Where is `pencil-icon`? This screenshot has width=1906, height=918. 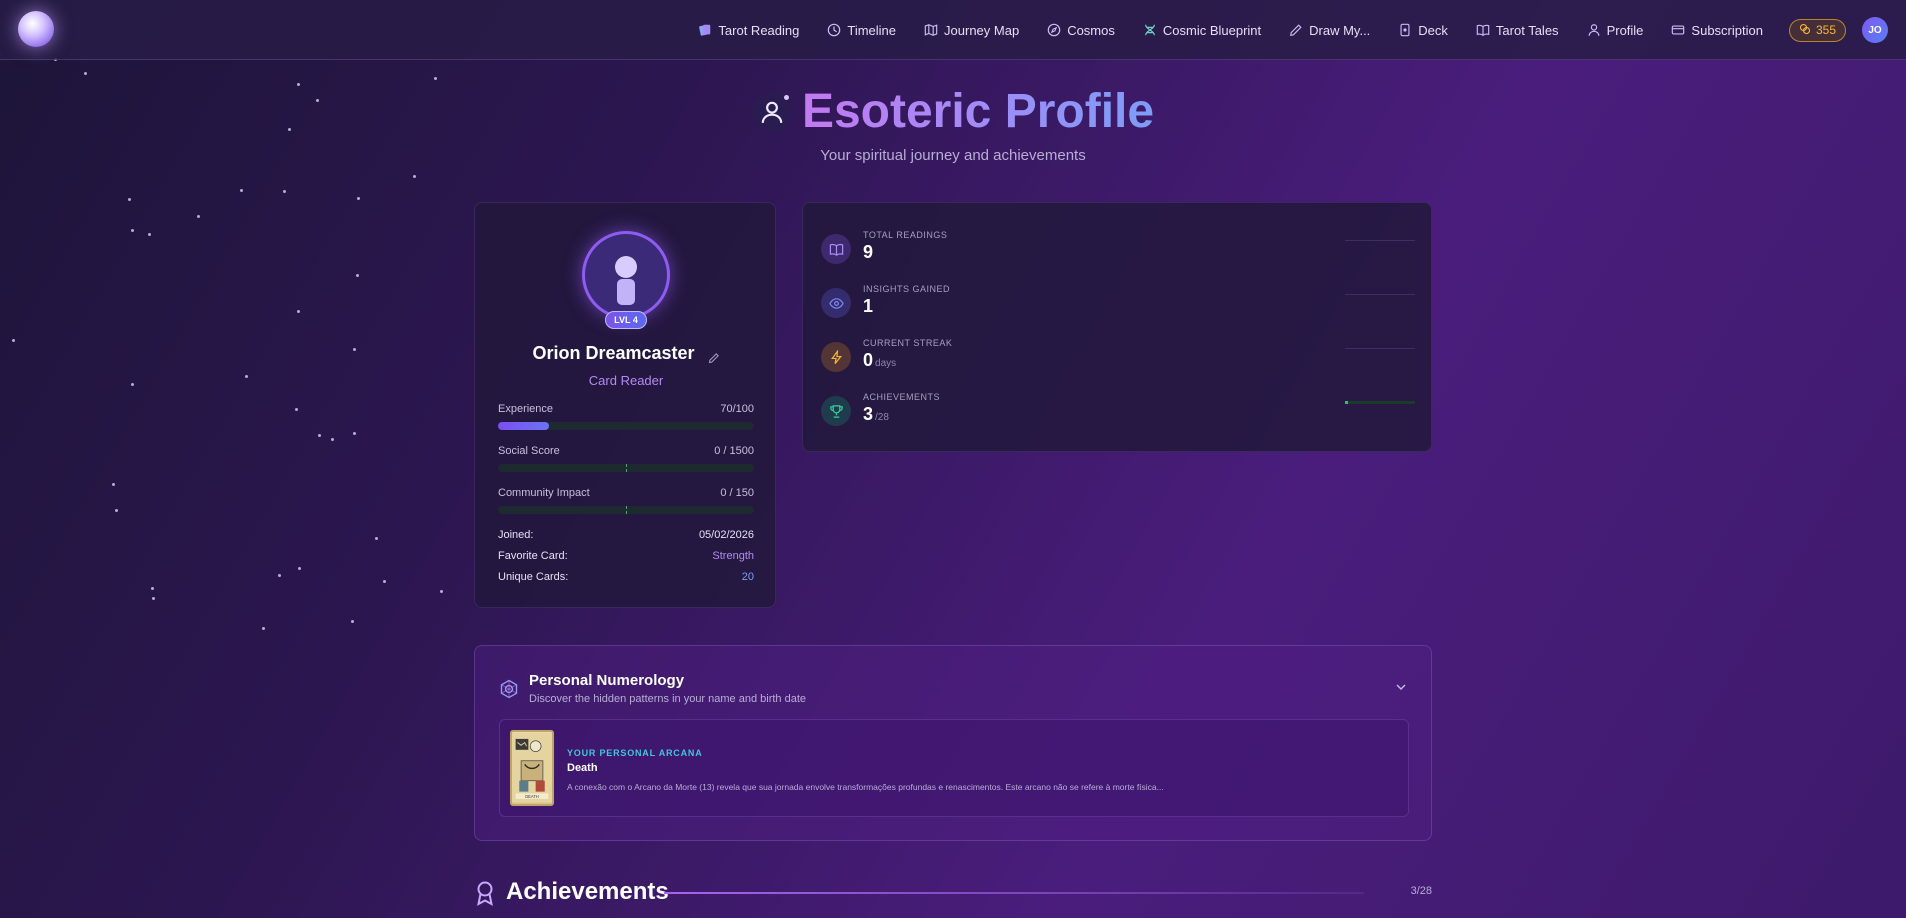 pencil-icon is located at coordinates (1296, 30).